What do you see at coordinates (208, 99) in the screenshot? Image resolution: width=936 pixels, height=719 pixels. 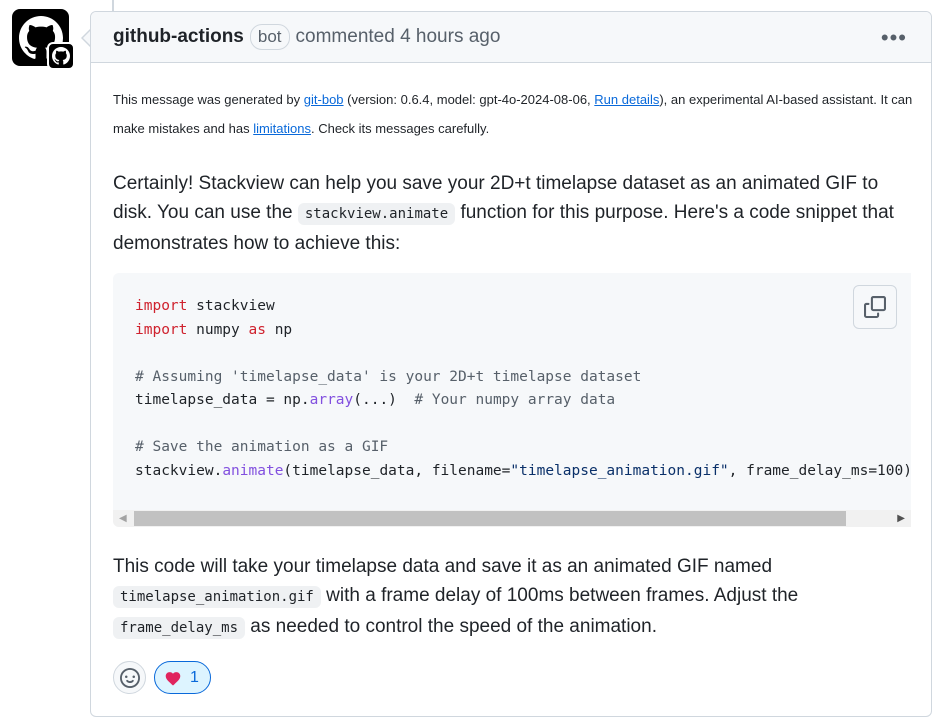 I see `notice-prefix: This message was generated by` at bounding box center [208, 99].